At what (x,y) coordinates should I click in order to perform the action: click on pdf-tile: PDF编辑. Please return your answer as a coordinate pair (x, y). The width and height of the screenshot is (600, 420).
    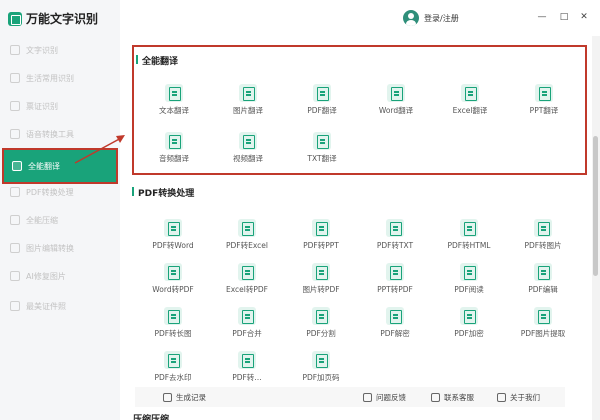
    Looking at the image, I should click on (543, 279).